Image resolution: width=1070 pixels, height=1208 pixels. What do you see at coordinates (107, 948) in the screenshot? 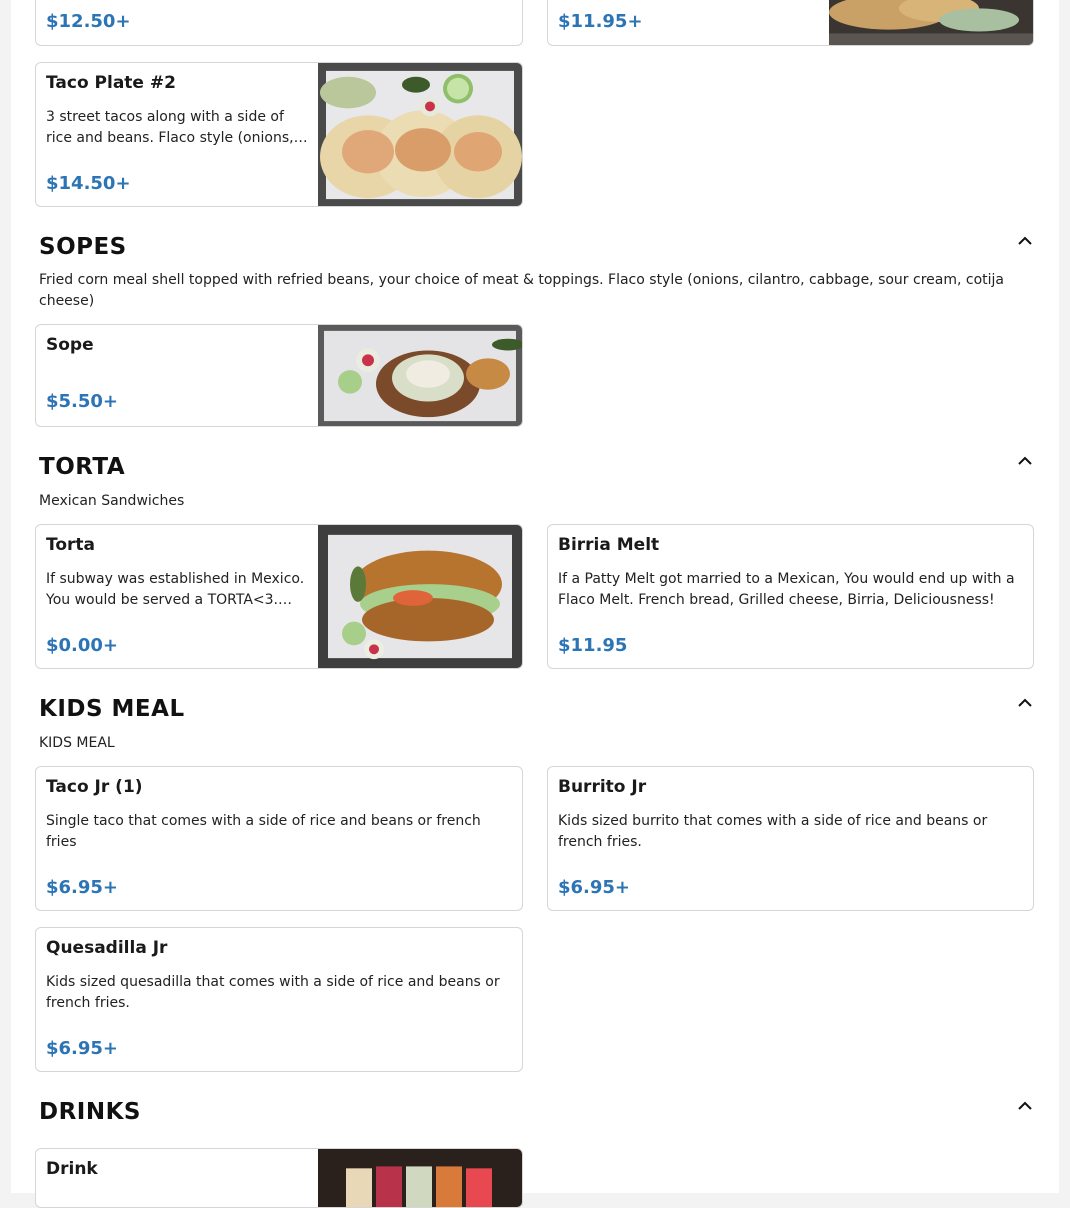
I see `item-name: Quesadilla Jr` at bounding box center [107, 948].